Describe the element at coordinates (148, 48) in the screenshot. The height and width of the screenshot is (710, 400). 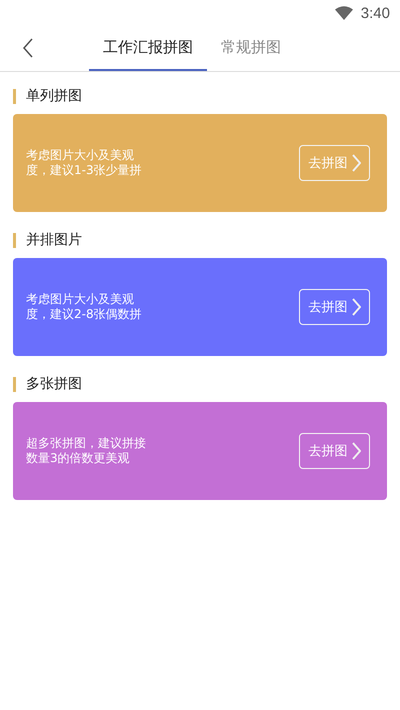
I see `tab: 工作汇报拼图` at that location.